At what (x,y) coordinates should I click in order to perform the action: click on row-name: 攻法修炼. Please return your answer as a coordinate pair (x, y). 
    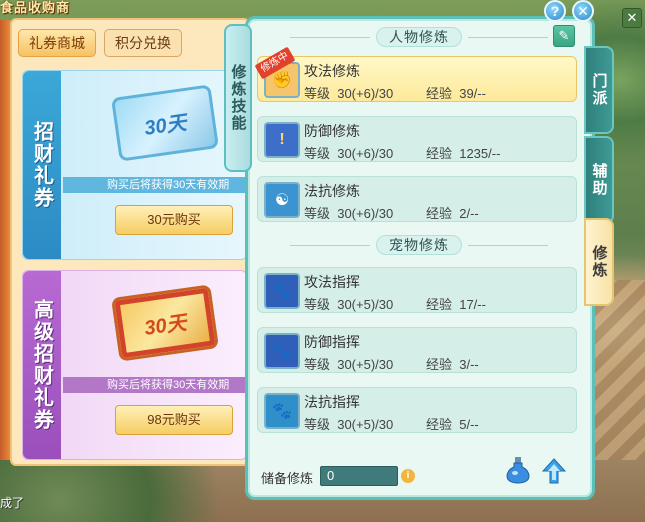
    Looking at the image, I should click on (332, 71).